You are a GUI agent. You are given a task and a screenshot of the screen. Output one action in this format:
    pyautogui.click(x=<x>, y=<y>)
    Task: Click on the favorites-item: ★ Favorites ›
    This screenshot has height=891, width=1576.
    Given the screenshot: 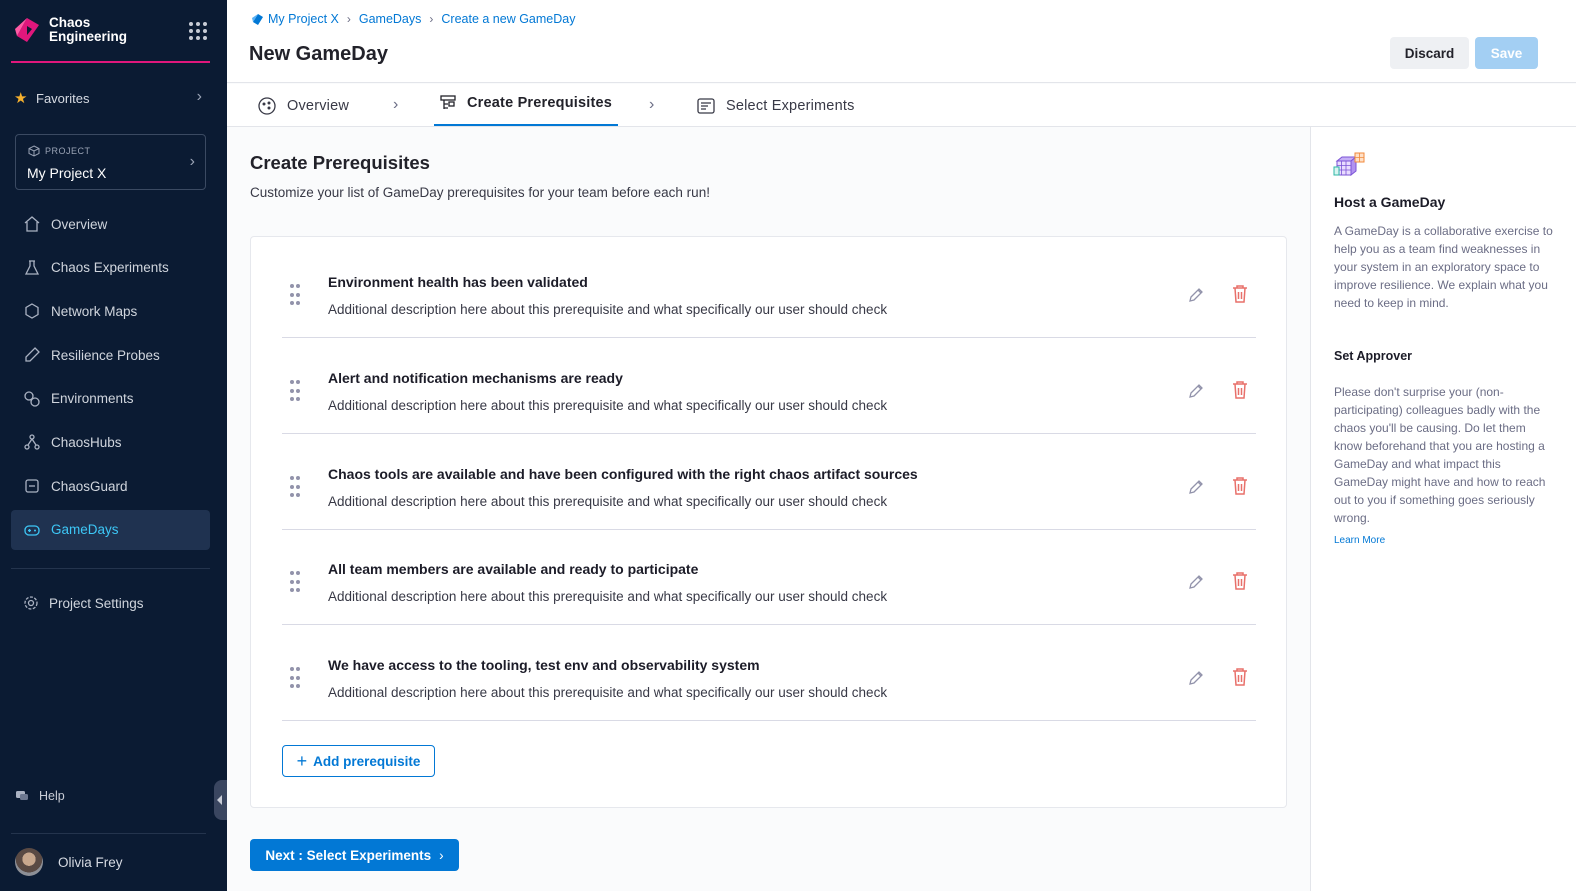 What is the action you would take?
    pyautogui.click(x=110, y=98)
    